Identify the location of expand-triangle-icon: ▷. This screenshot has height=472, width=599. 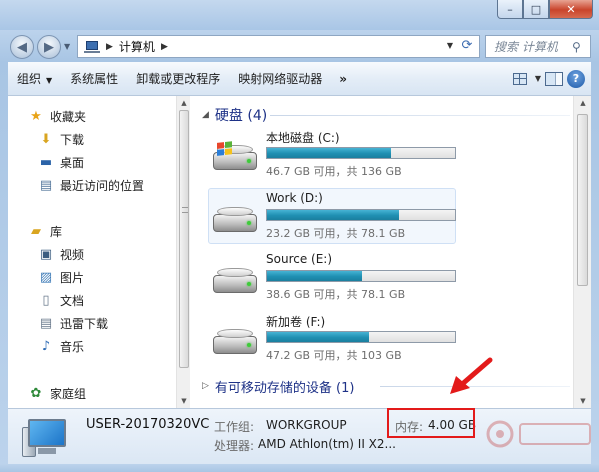
(205, 386).